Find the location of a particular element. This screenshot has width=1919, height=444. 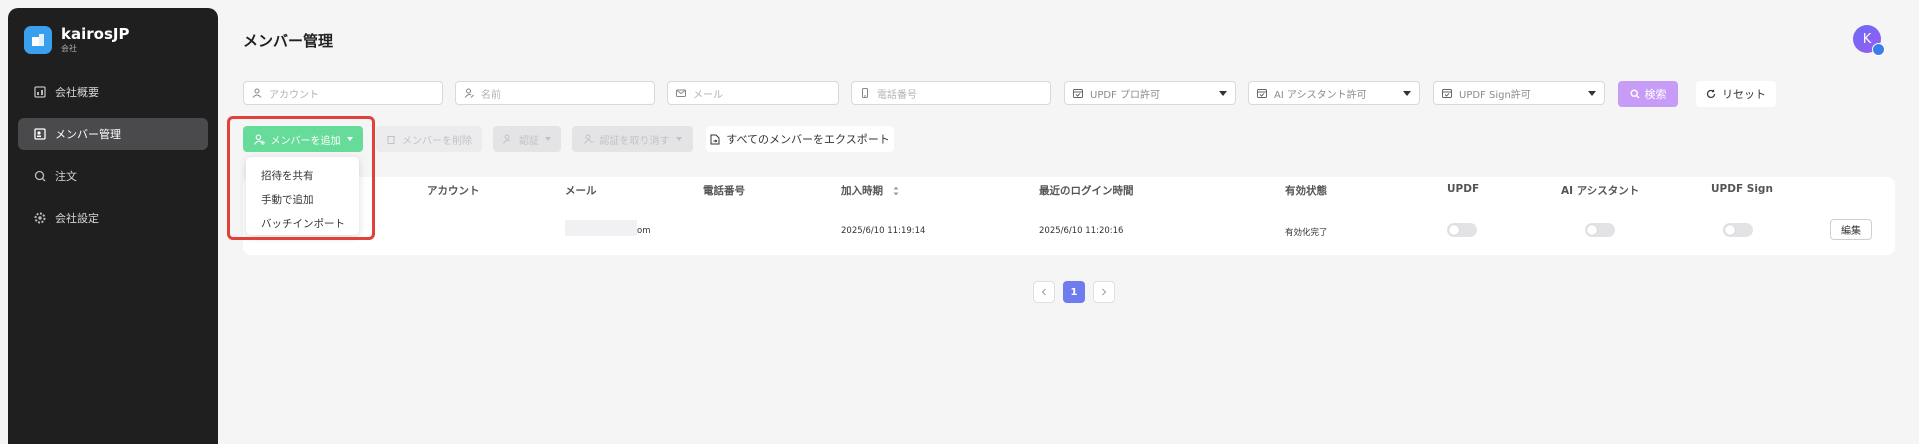

mail-icon is located at coordinates (681, 93).